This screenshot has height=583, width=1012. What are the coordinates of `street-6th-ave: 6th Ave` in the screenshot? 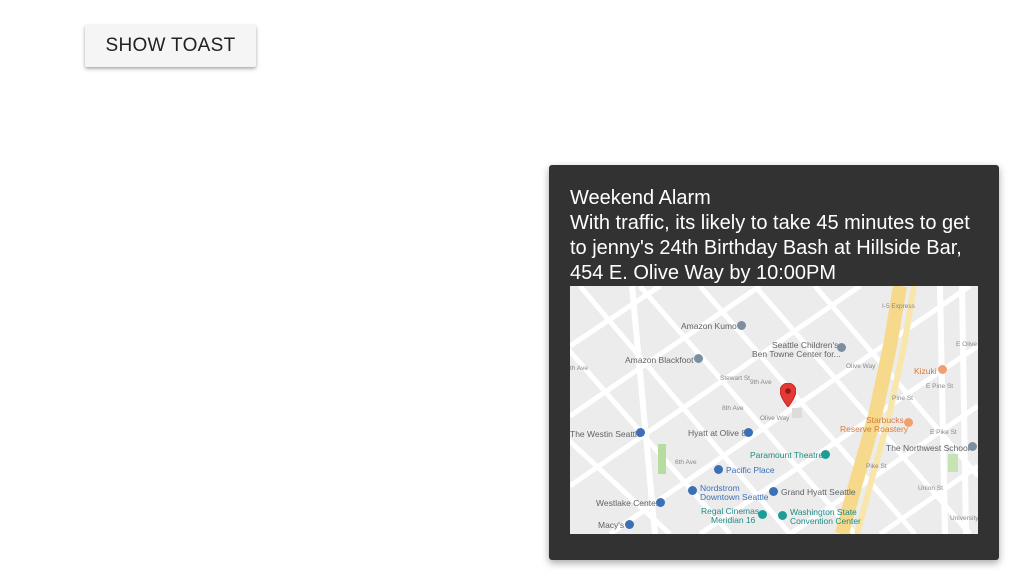 It's located at (686, 462).